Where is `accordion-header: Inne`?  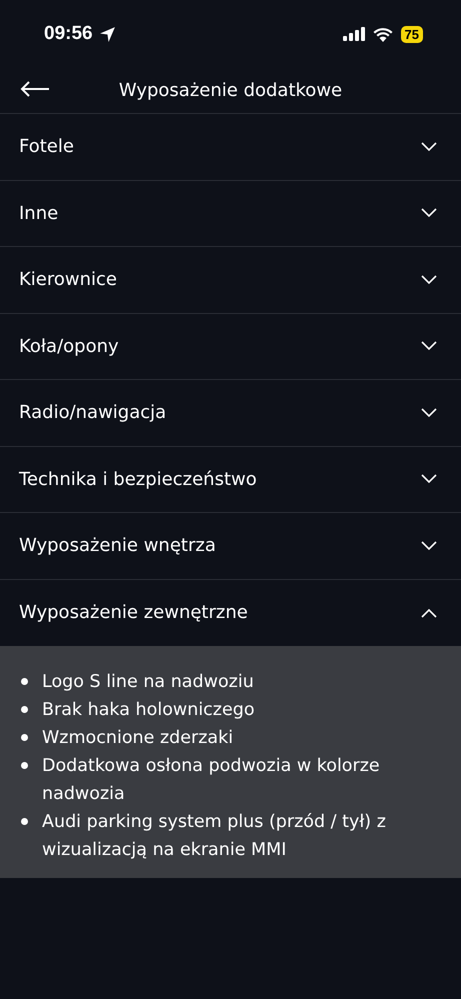
accordion-header: Inne is located at coordinates (230, 213).